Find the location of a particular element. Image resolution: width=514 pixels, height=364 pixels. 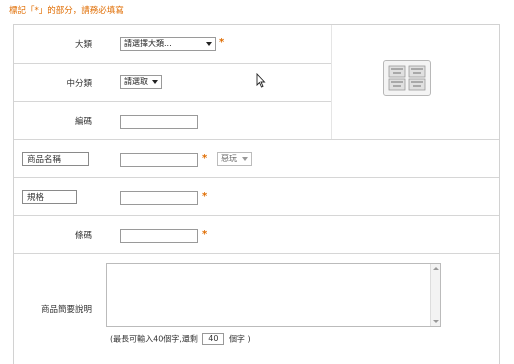

subcategory-select: 請選取 is located at coordinates (141, 82).